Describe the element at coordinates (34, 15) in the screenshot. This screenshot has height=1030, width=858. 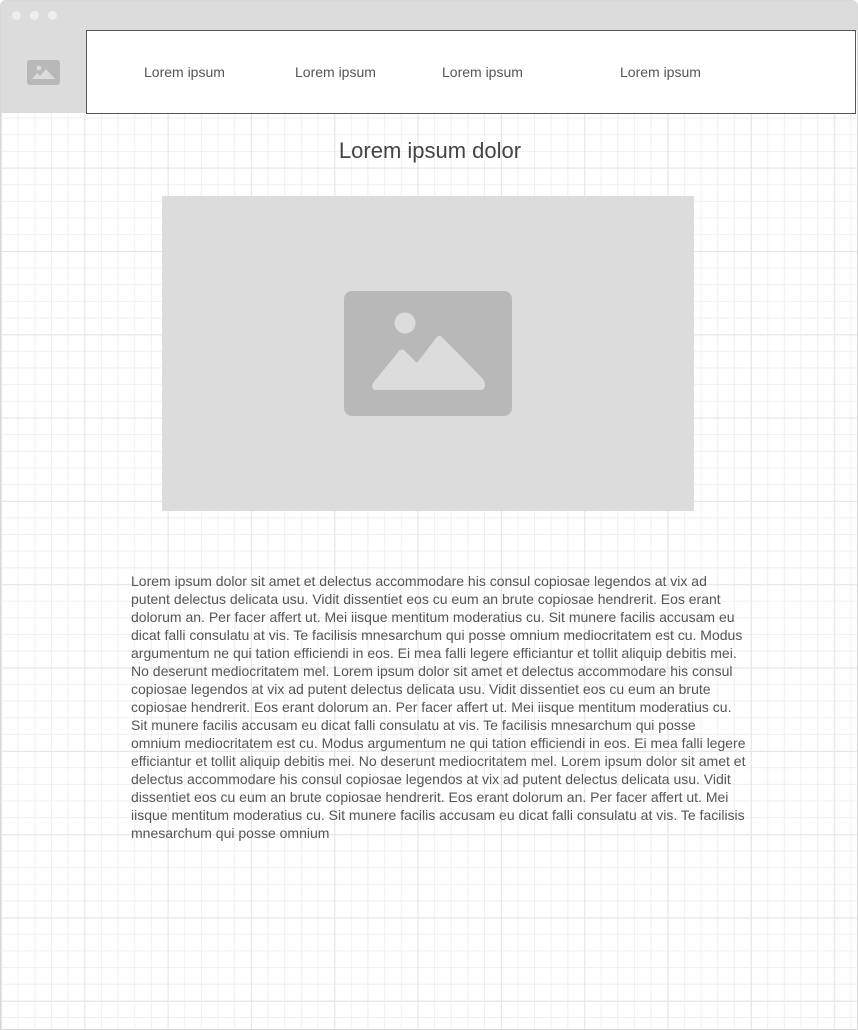
I see `window-minimize-dot` at that location.